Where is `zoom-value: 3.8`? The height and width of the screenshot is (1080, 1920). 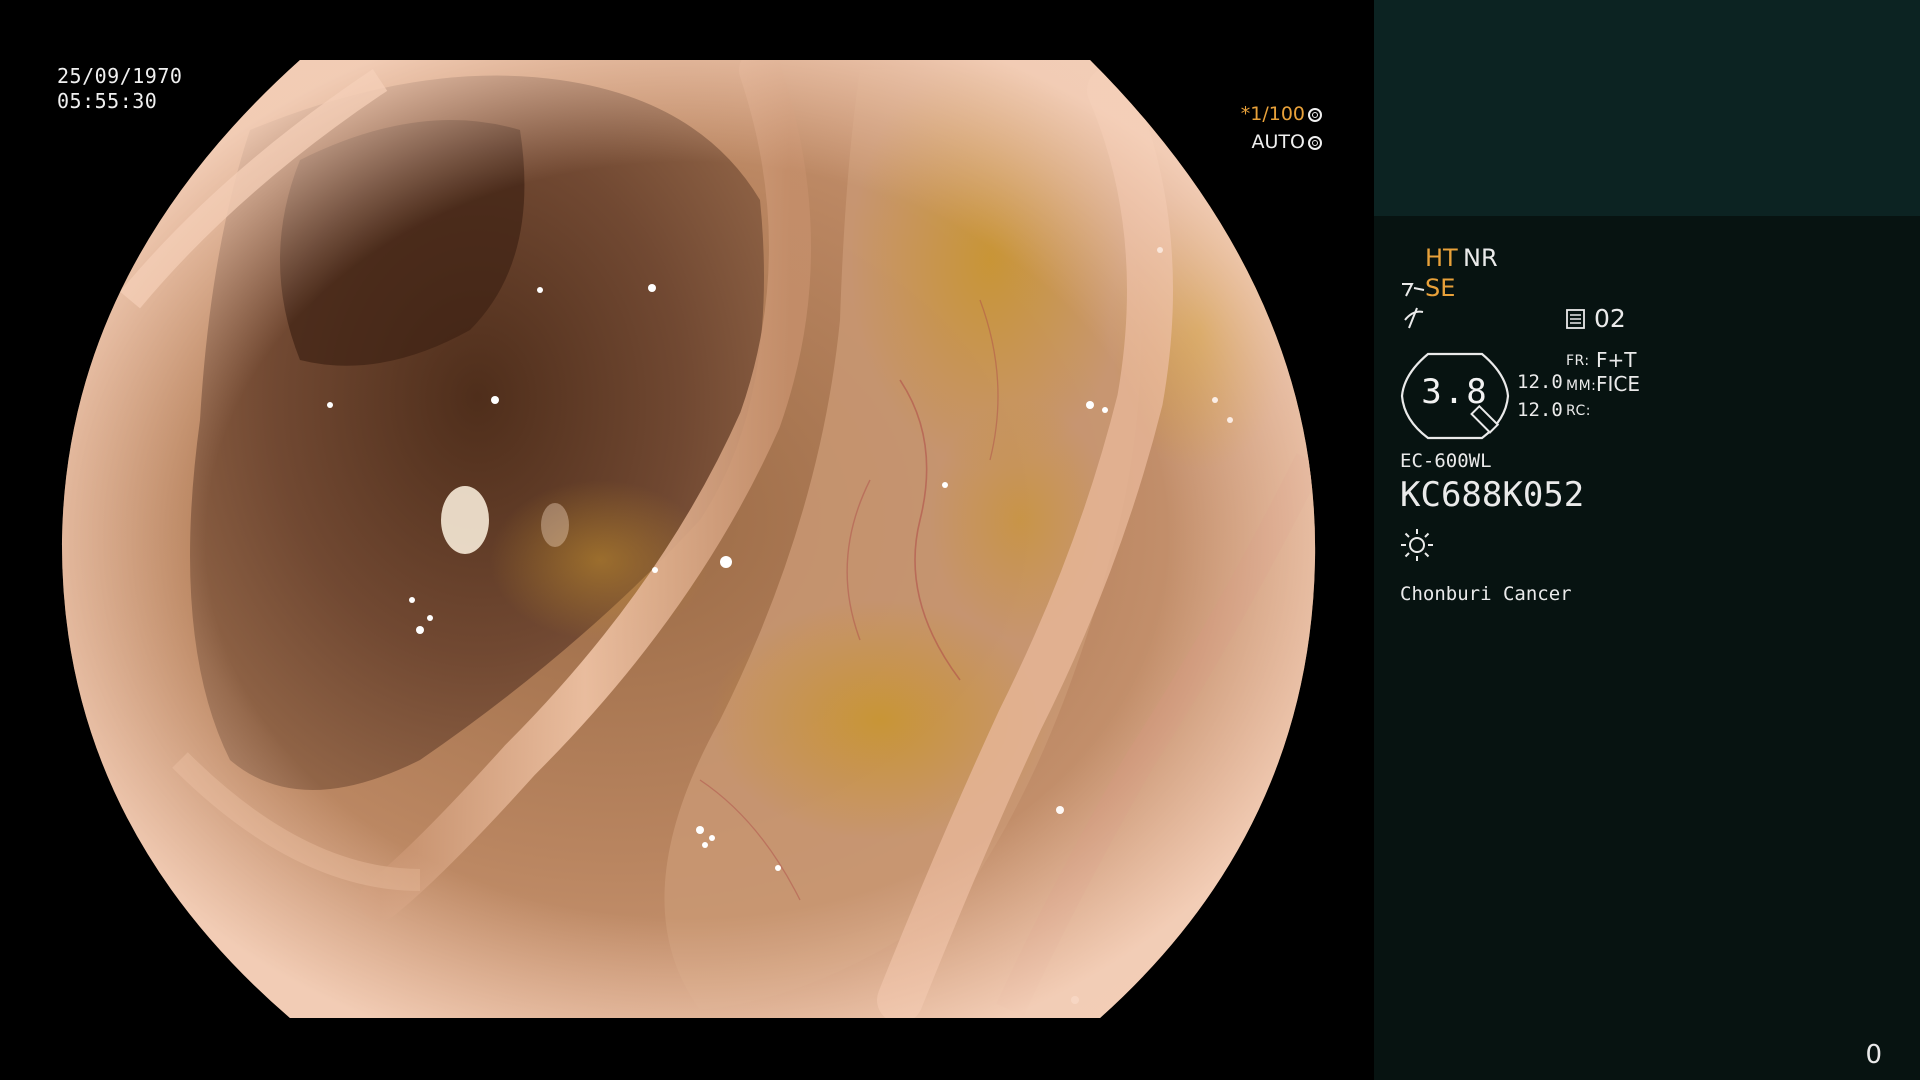
zoom-value: 3.8 is located at coordinates (1455, 392).